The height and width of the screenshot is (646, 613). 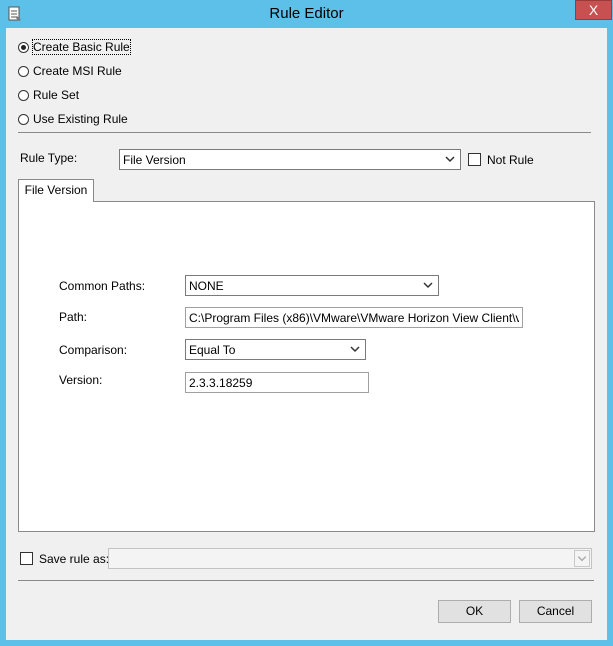 I want to click on radio-label: Use Existing Rule, so click(x=80, y=119).